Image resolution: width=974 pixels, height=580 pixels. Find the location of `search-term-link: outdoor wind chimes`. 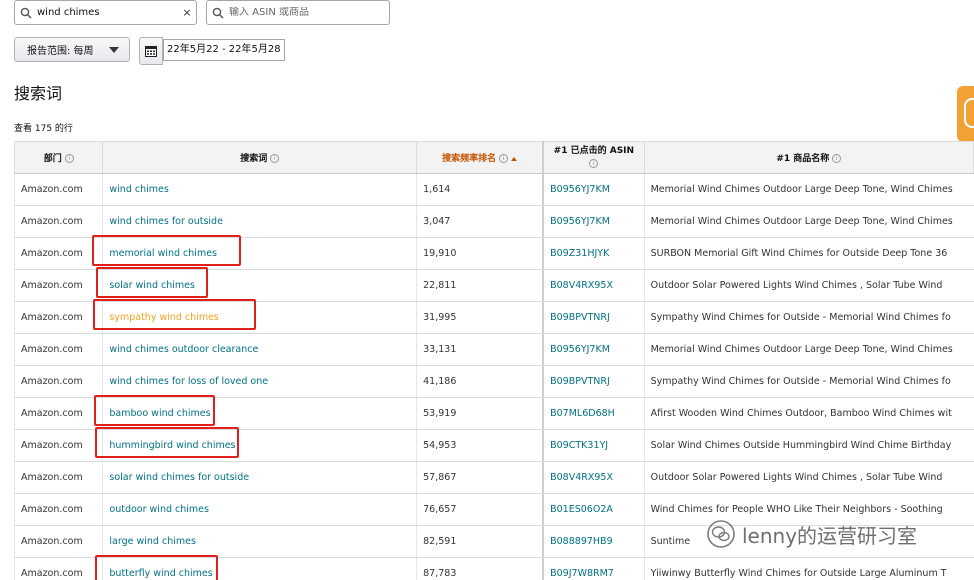

search-term-link: outdoor wind chimes is located at coordinates (259, 509).